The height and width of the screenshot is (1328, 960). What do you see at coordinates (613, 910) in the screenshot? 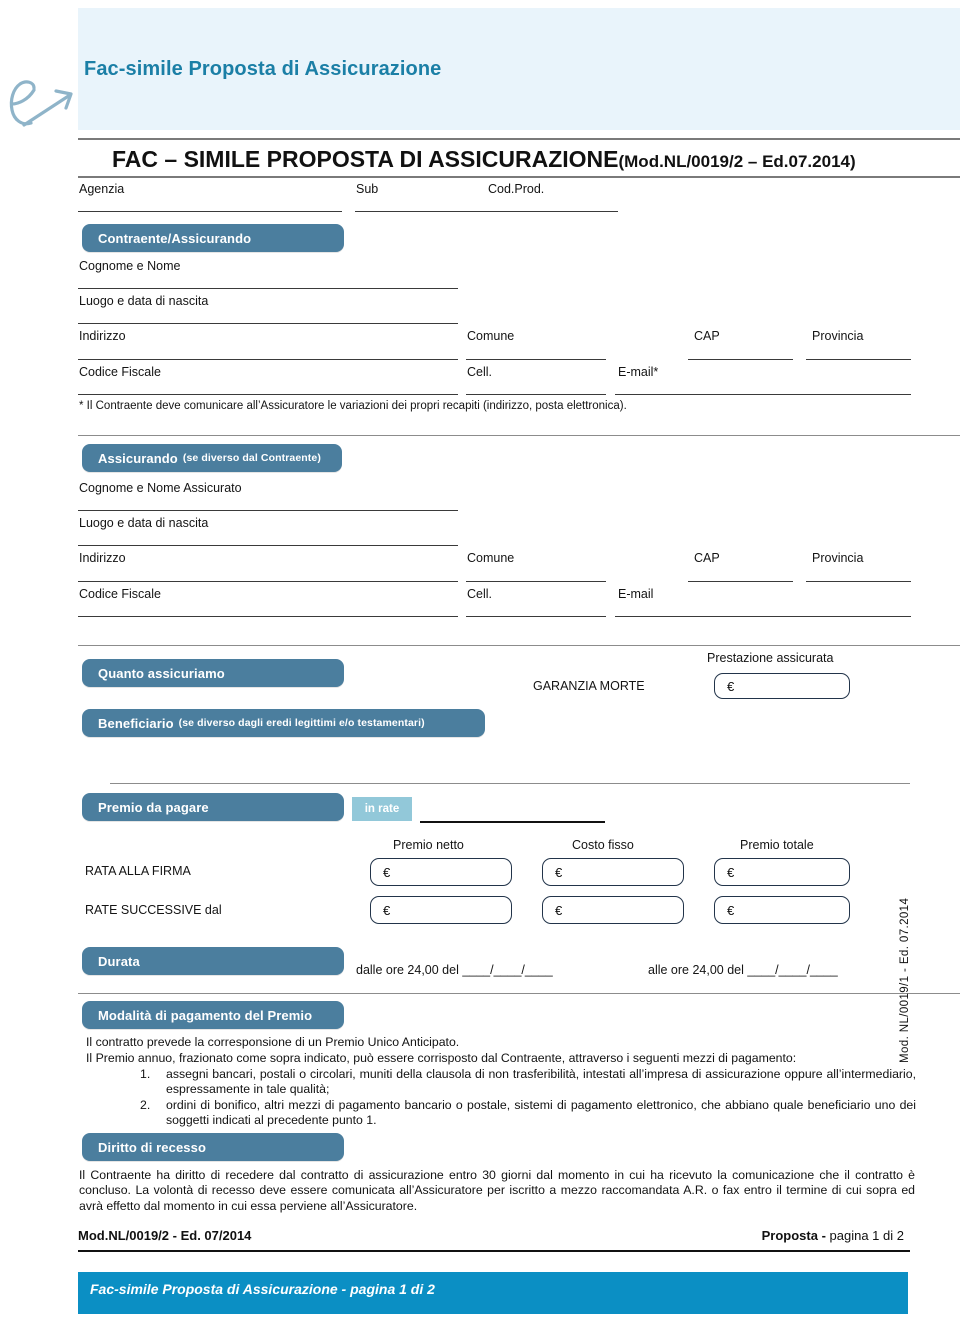
I see `input-rate-successive-fisso: €` at bounding box center [613, 910].